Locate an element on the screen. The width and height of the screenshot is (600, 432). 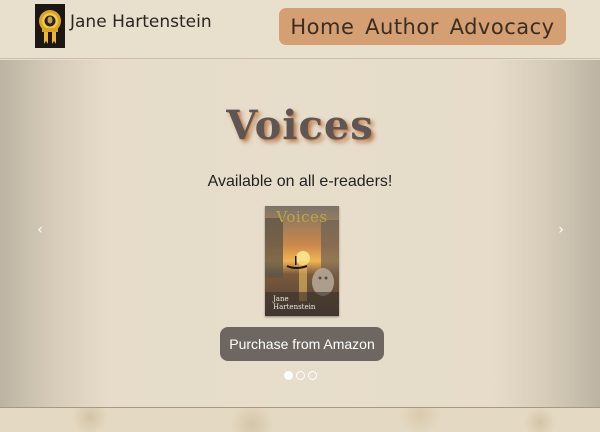
cover-author-last: Hartenstein is located at coordinates (294, 307).